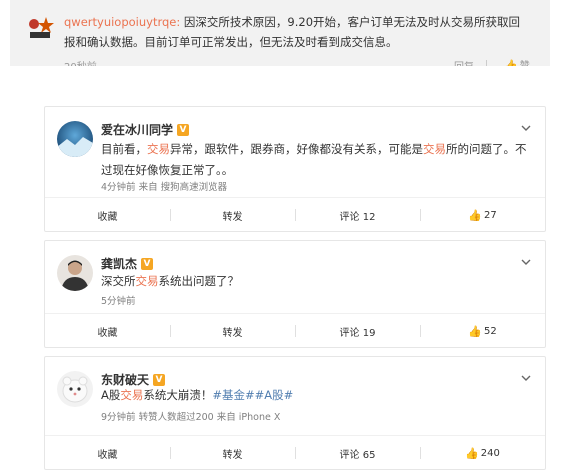  I want to click on comment-button: 评论 65, so click(357, 453).